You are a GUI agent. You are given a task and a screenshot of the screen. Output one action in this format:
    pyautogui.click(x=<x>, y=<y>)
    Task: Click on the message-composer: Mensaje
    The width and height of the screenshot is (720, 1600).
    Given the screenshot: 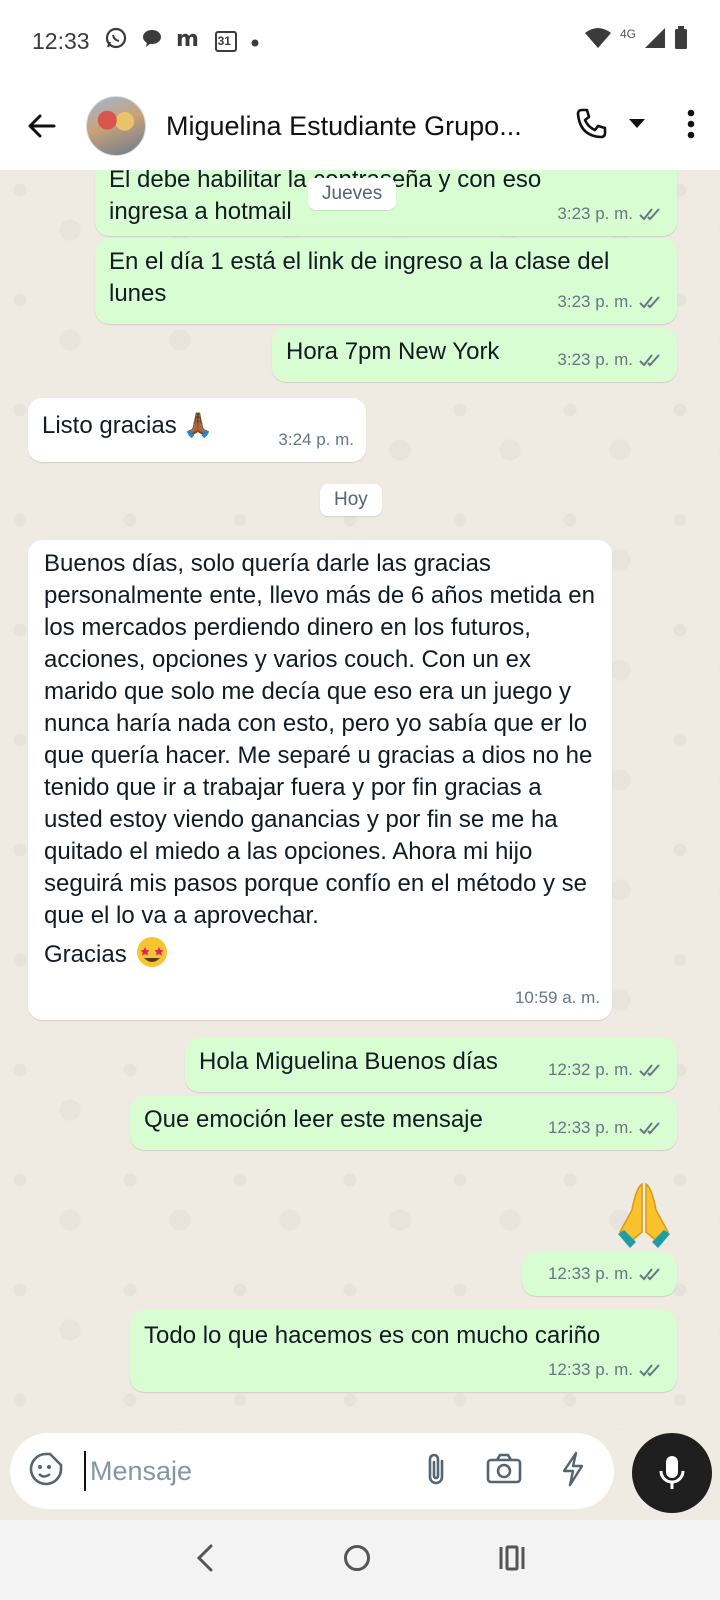 What is the action you would take?
    pyautogui.click(x=312, y=1471)
    